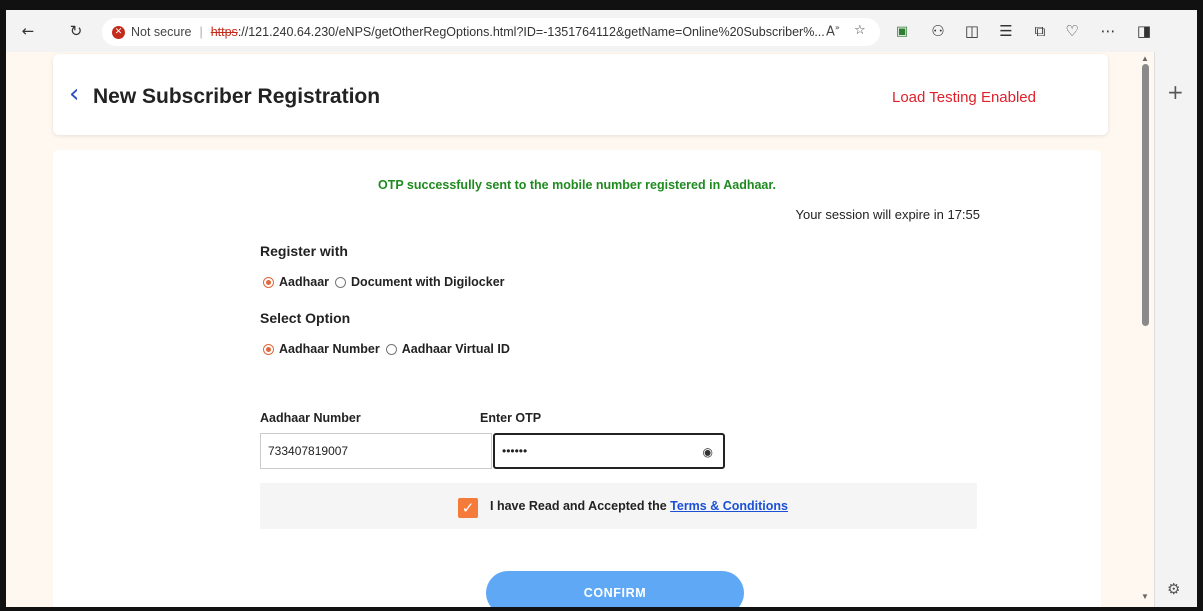 The image size is (1203, 611). What do you see at coordinates (1144, 31) in the screenshot?
I see `sidebar-toggle-icon: ◨` at bounding box center [1144, 31].